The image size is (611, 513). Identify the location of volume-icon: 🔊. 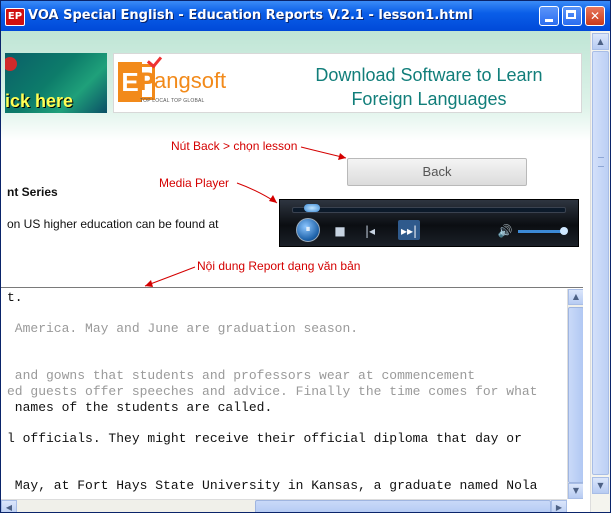
(505, 230).